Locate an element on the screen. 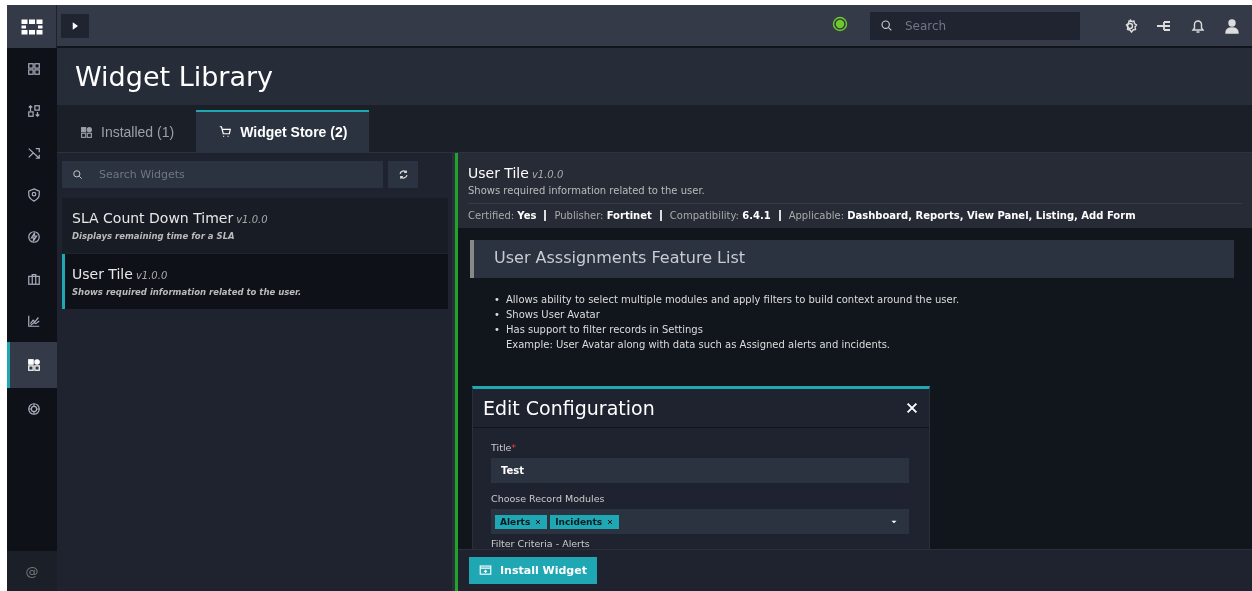 Image resolution: width=1252 pixels, height=591 pixels. close-icon is located at coordinates (912, 408).